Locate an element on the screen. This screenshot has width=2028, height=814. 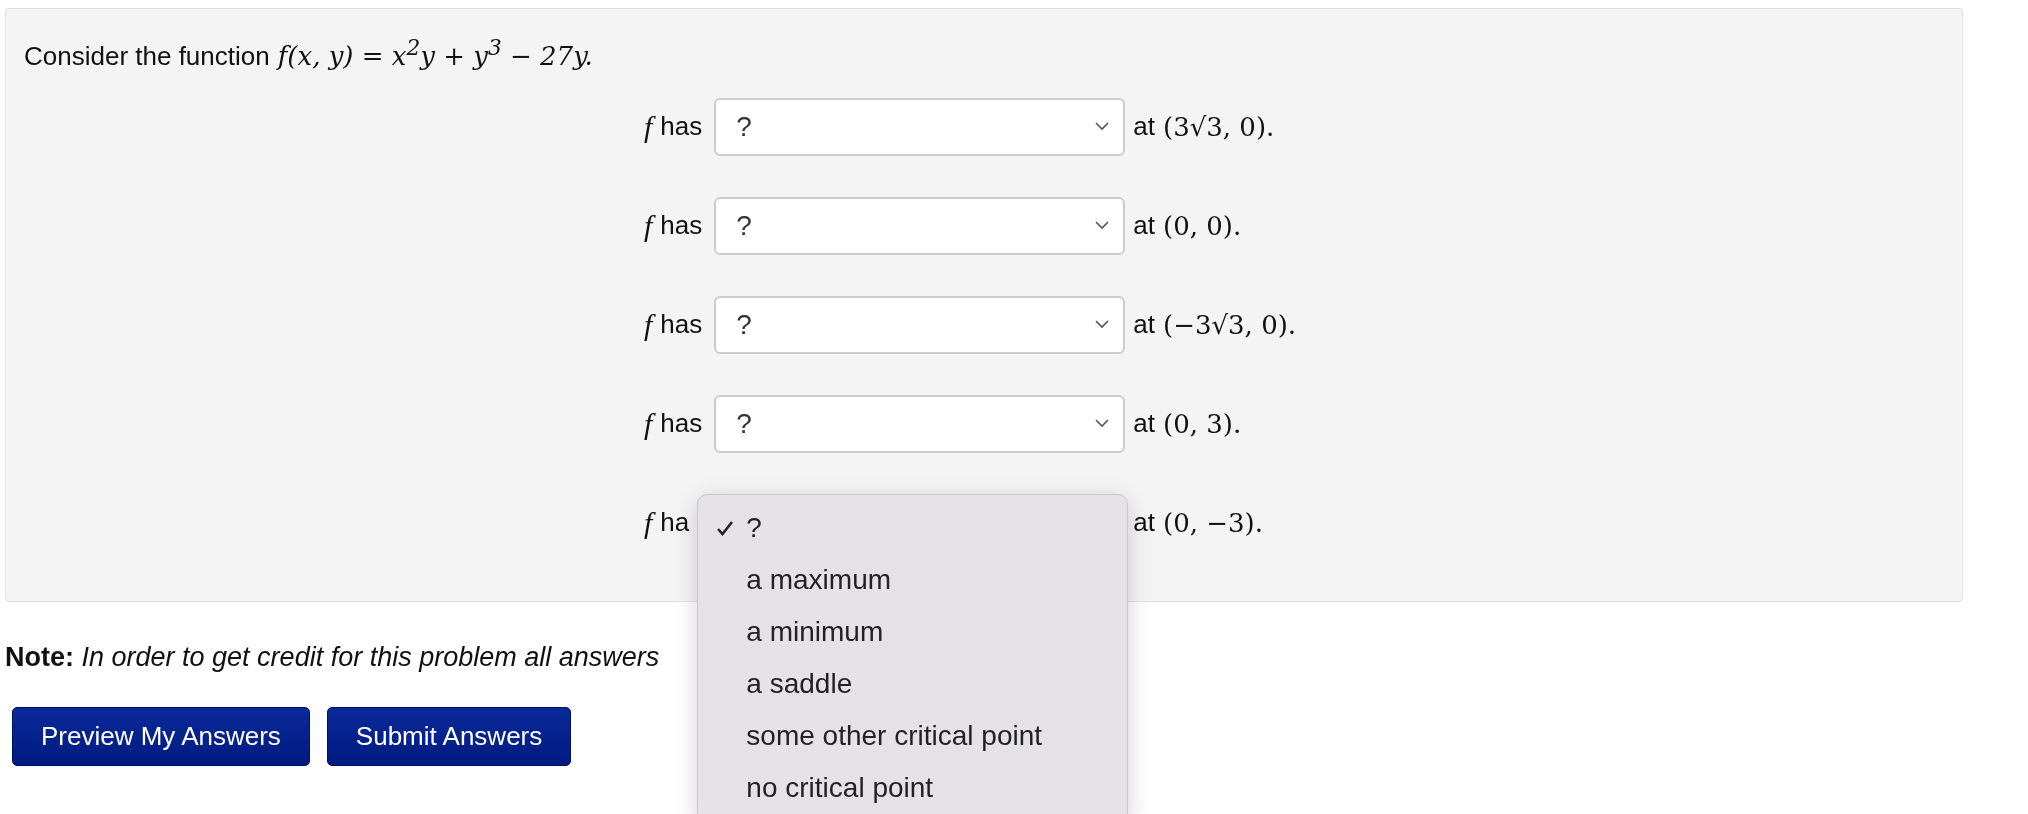
point-coordinates: (0, 0). is located at coordinates (1202, 225).